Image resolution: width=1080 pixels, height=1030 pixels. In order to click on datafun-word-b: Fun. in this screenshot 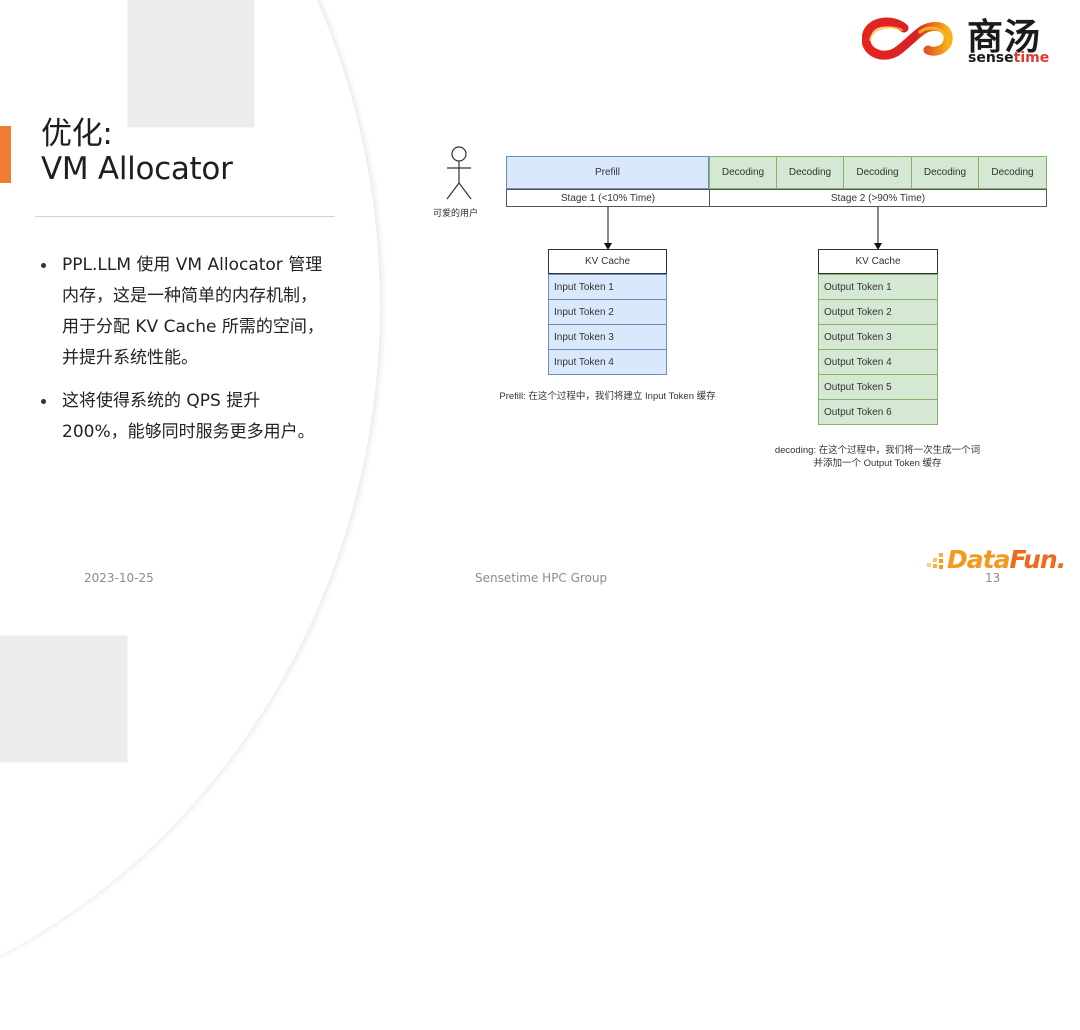, I will do `click(1037, 559)`.